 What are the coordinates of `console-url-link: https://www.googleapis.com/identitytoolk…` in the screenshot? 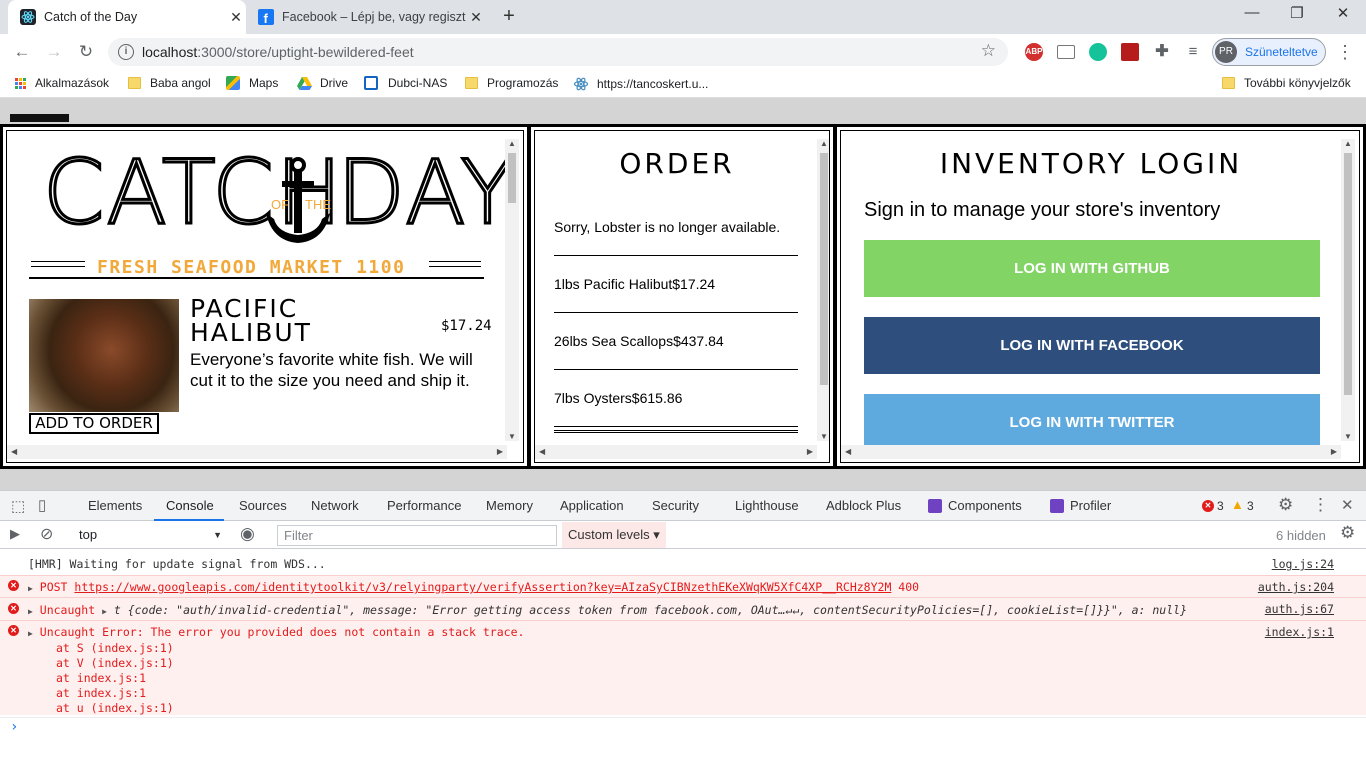 It's located at (482, 587).